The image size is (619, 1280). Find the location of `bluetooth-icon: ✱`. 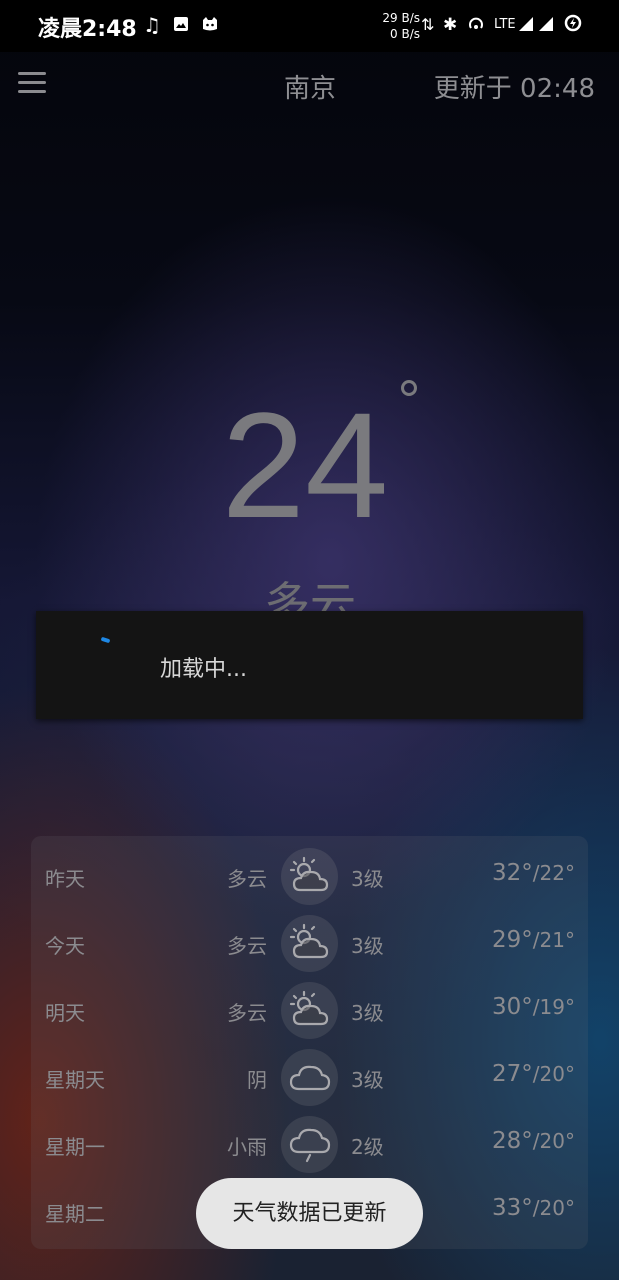

bluetooth-icon: ✱ is located at coordinates (450, 25).